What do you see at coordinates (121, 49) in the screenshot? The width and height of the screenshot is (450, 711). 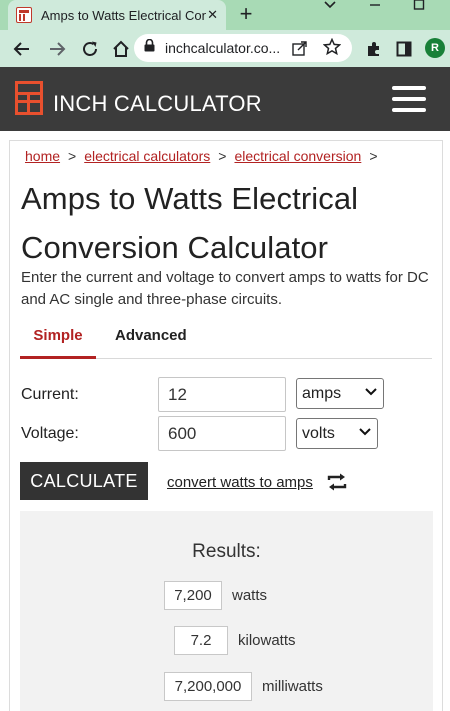 I see `home-icon` at bounding box center [121, 49].